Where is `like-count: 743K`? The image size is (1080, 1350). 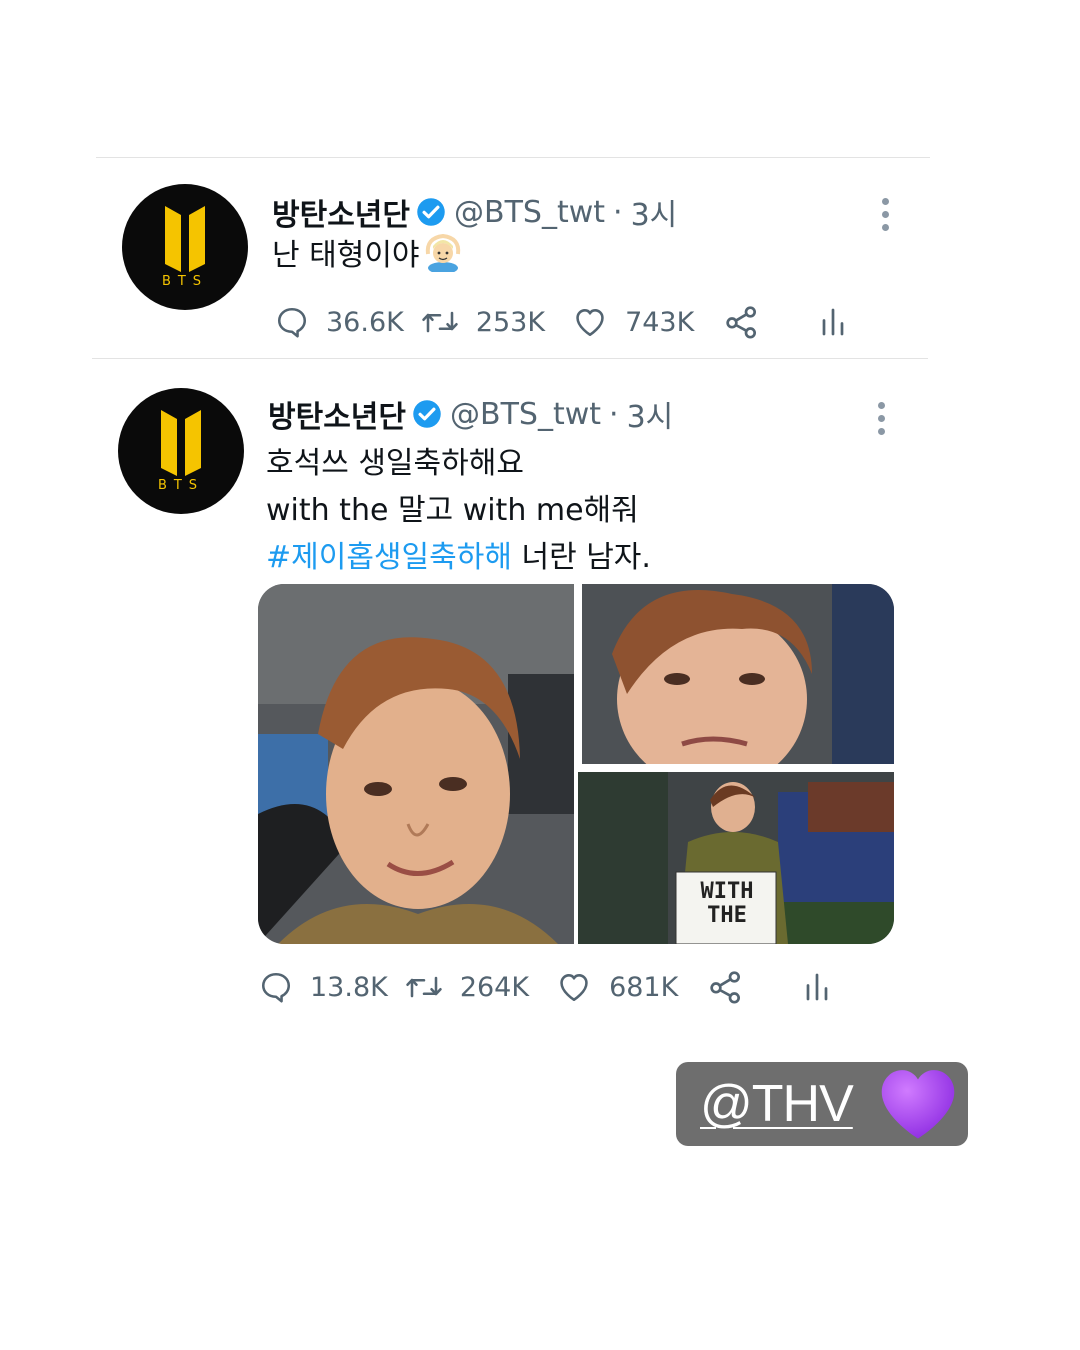
like-count: 743K is located at coordinates (660, 322).